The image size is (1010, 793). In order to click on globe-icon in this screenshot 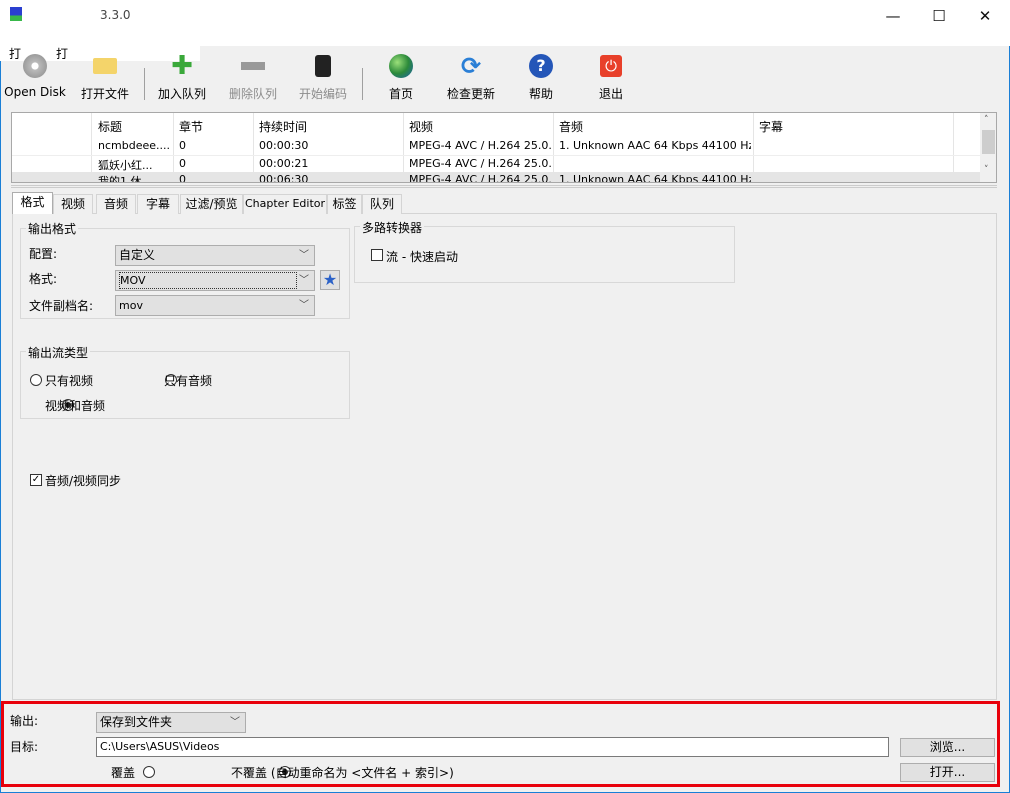, I will do `click(401, 66)`.